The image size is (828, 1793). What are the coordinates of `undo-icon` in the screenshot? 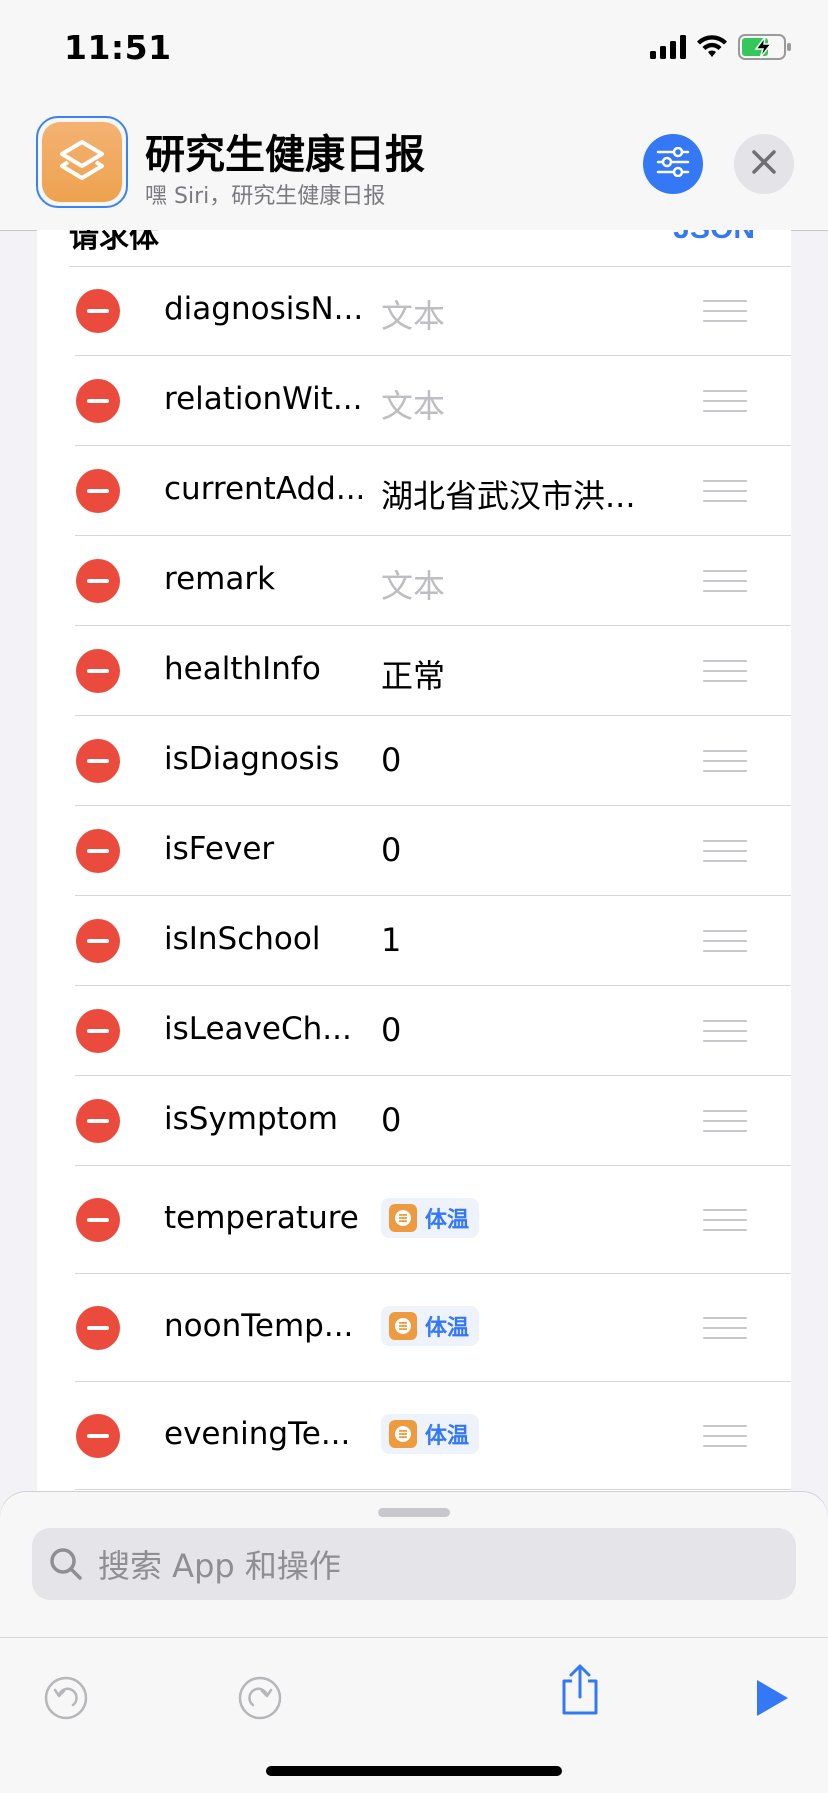 It's located at (66, 1700).